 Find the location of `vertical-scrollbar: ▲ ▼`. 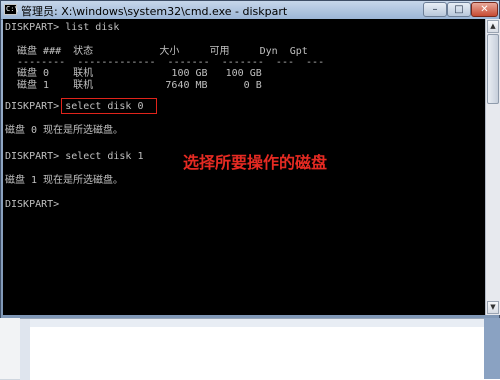

vertical-scrollbar: ▲ ▼ is located at coordinates (492, 167).